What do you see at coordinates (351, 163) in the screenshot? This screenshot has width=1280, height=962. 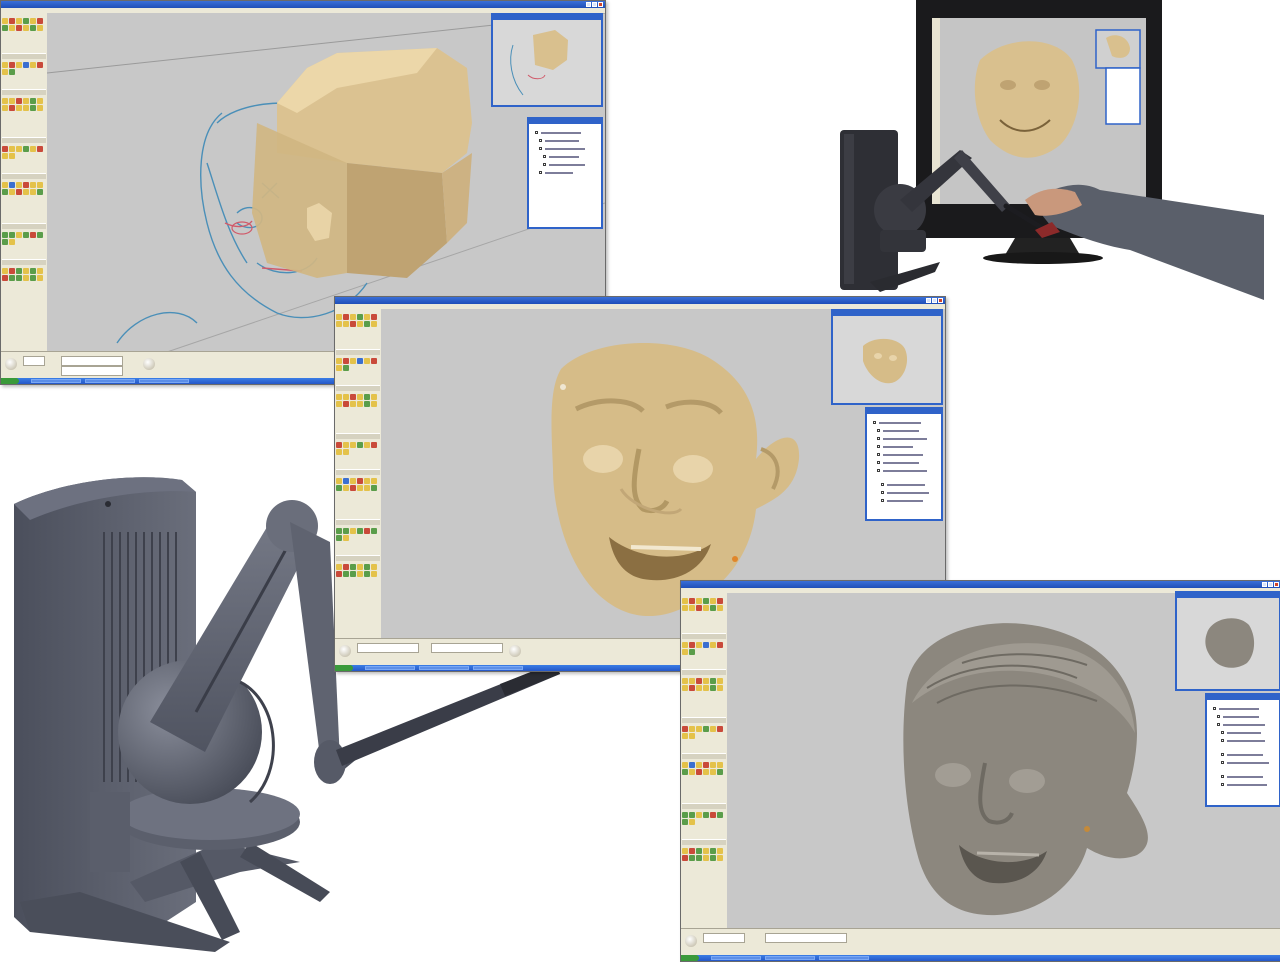 I see `blockout-head` at bounding box center [351, 163].